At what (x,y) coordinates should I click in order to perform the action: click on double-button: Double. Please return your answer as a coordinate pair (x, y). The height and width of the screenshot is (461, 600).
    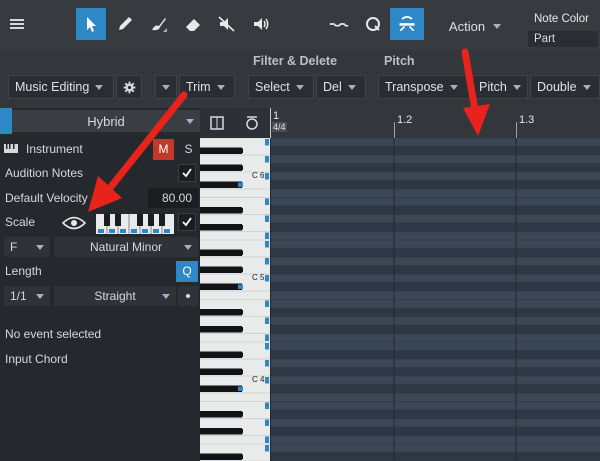
    Looking at the image, I should click on (565, 87).